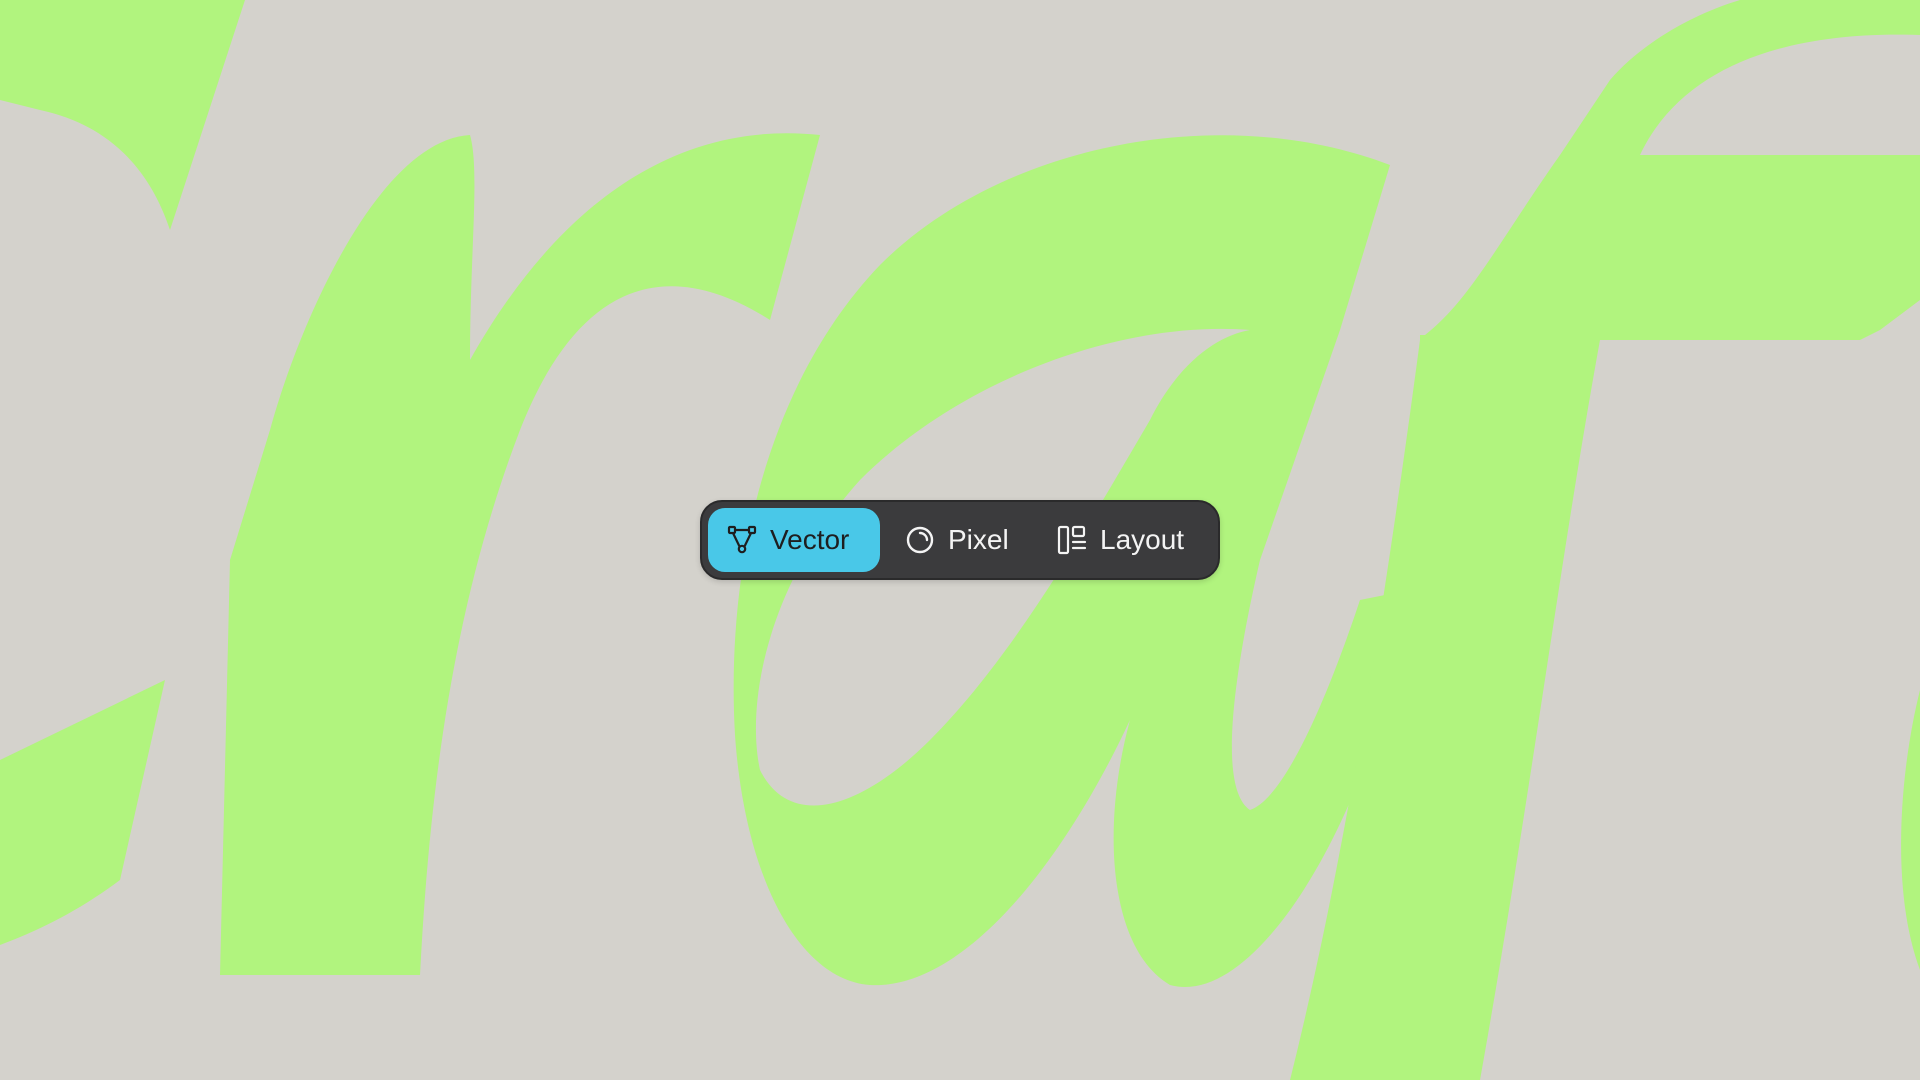 The width and height of the screenshot is (1920, 1080). I want to click on letterform-next, so click(1910, 830).